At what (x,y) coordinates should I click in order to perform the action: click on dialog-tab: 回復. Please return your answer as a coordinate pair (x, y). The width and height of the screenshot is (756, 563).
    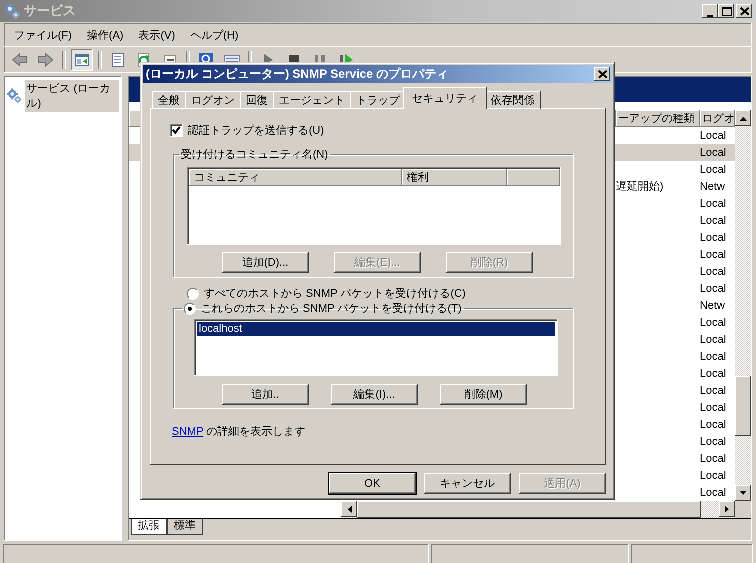
    Looking at the image, I should click on (257, 100).